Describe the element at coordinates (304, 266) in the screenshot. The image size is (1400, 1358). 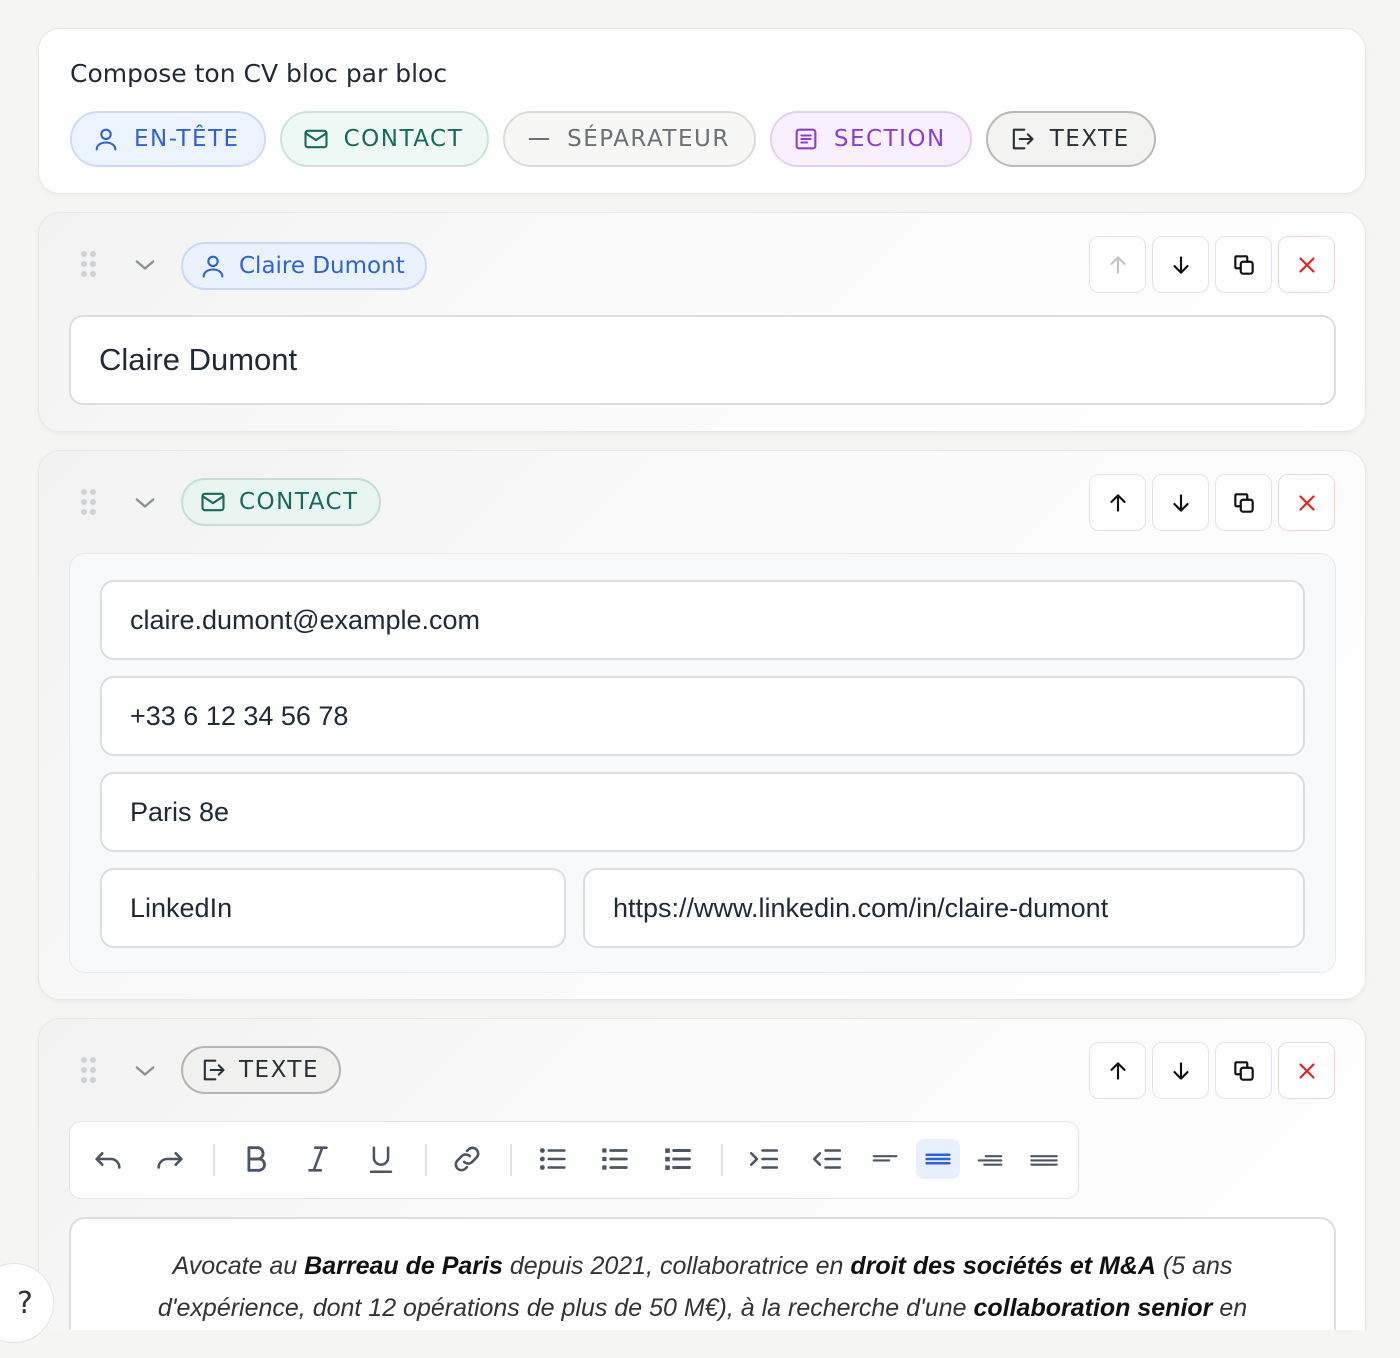
I see `block-type-tag: Claire Dumont` at that location.